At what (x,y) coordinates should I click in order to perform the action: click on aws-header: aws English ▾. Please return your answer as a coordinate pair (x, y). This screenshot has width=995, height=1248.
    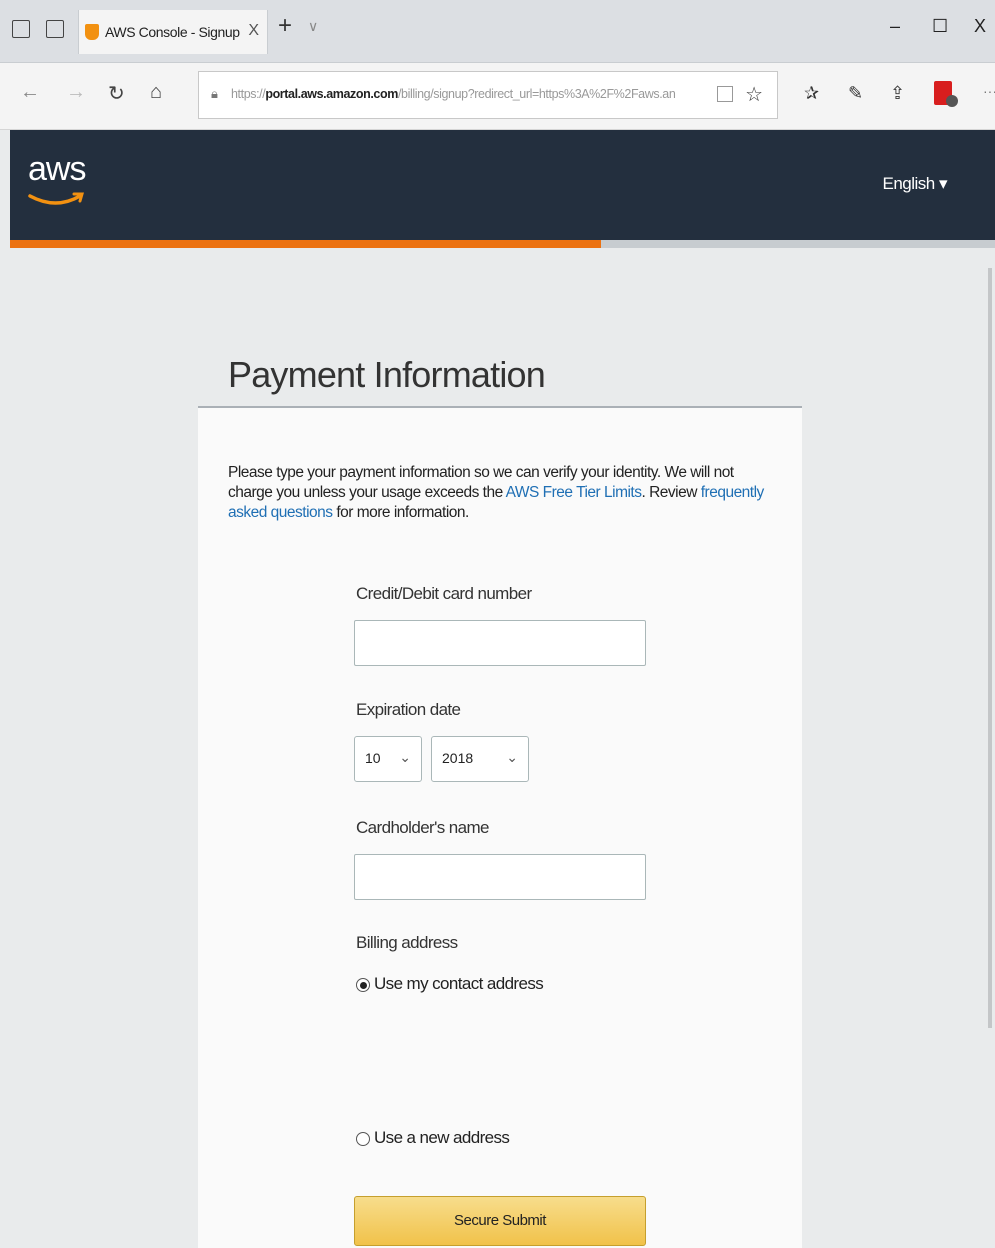
    Looking at the image, I should click on (502, 185).